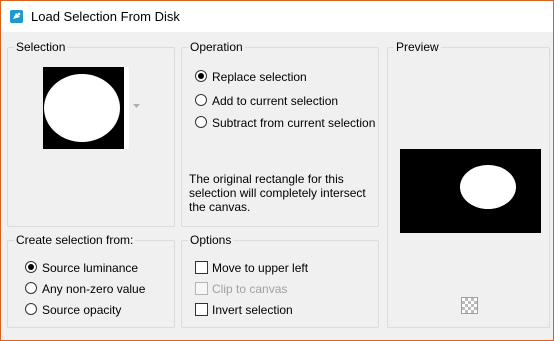 The width and height of the screenshot is (554, 341). Describe the element at coordinates (16, 16) in the screenshot. I see `app-icon` at that location.